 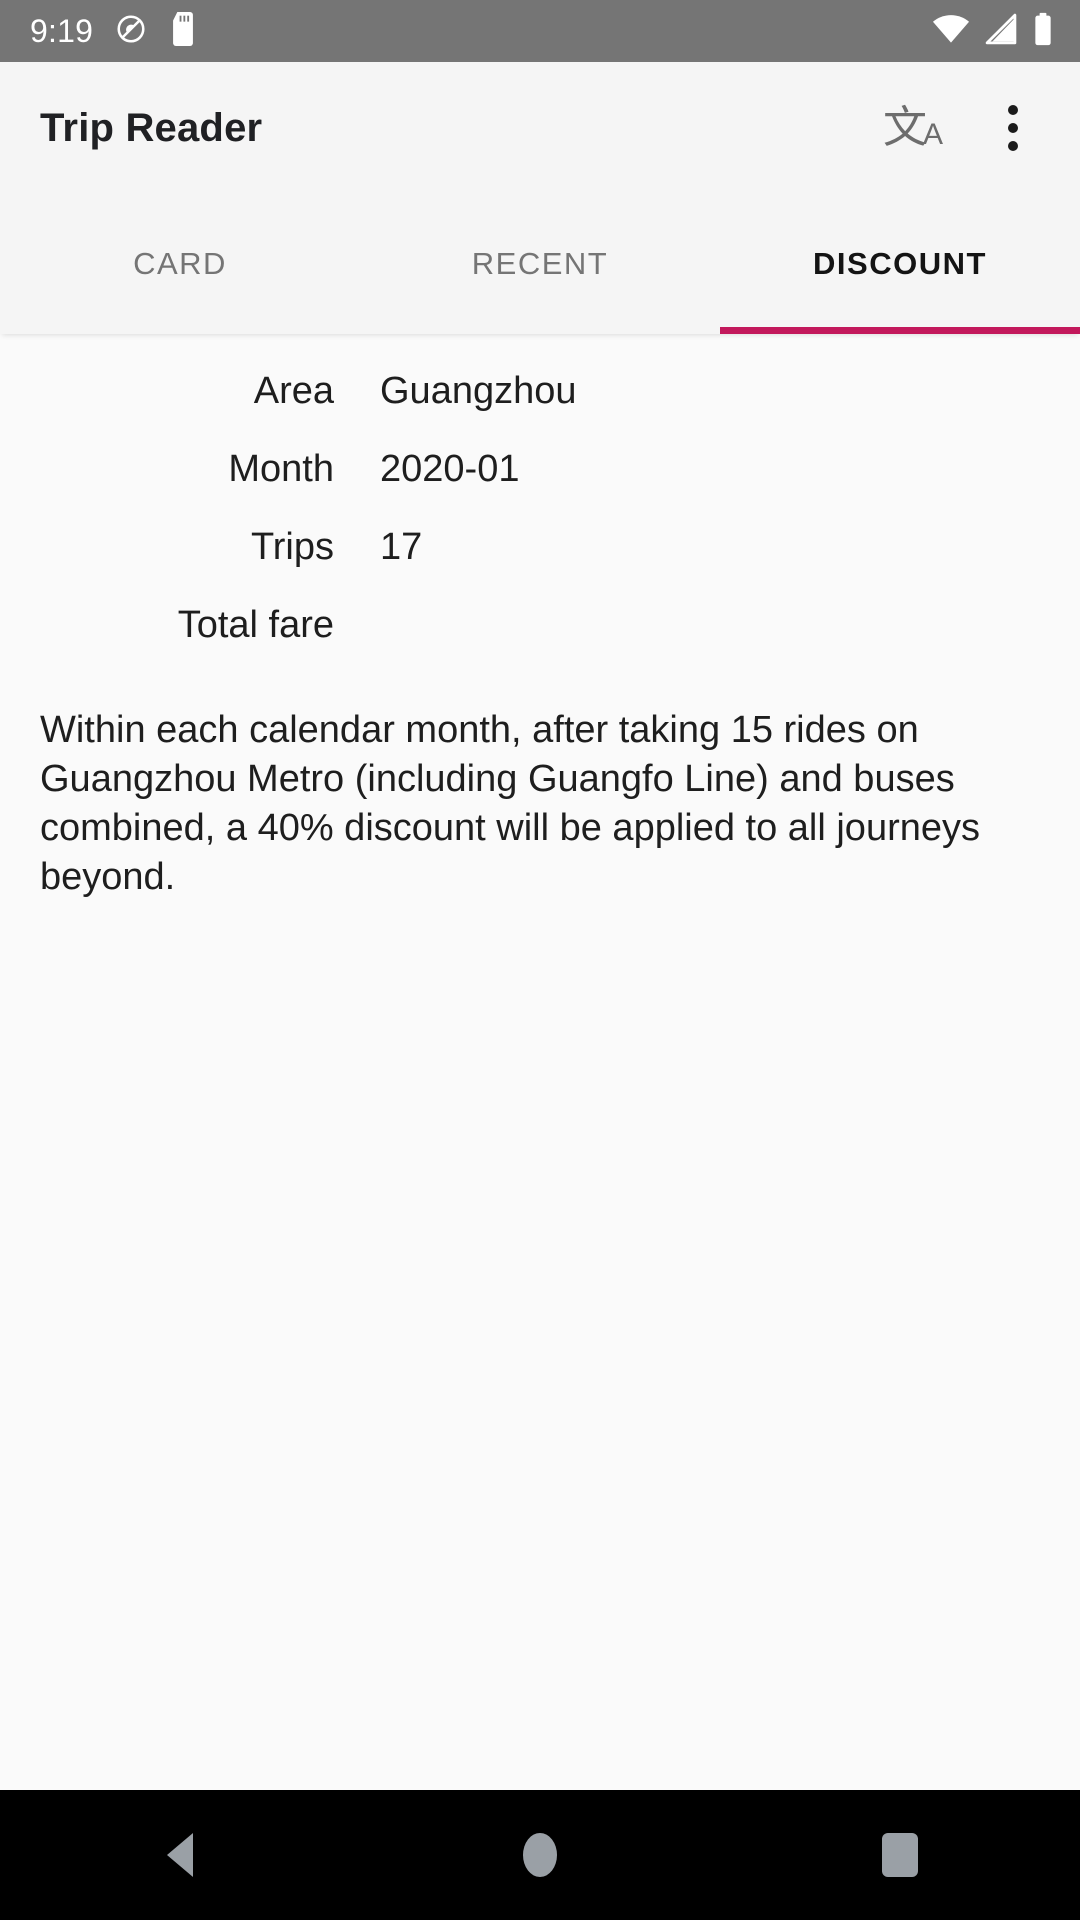 What do you see at coordinates (292, 547) in the screenshot?
I see `trips-label: Trips` at bounding box center [292, 547].